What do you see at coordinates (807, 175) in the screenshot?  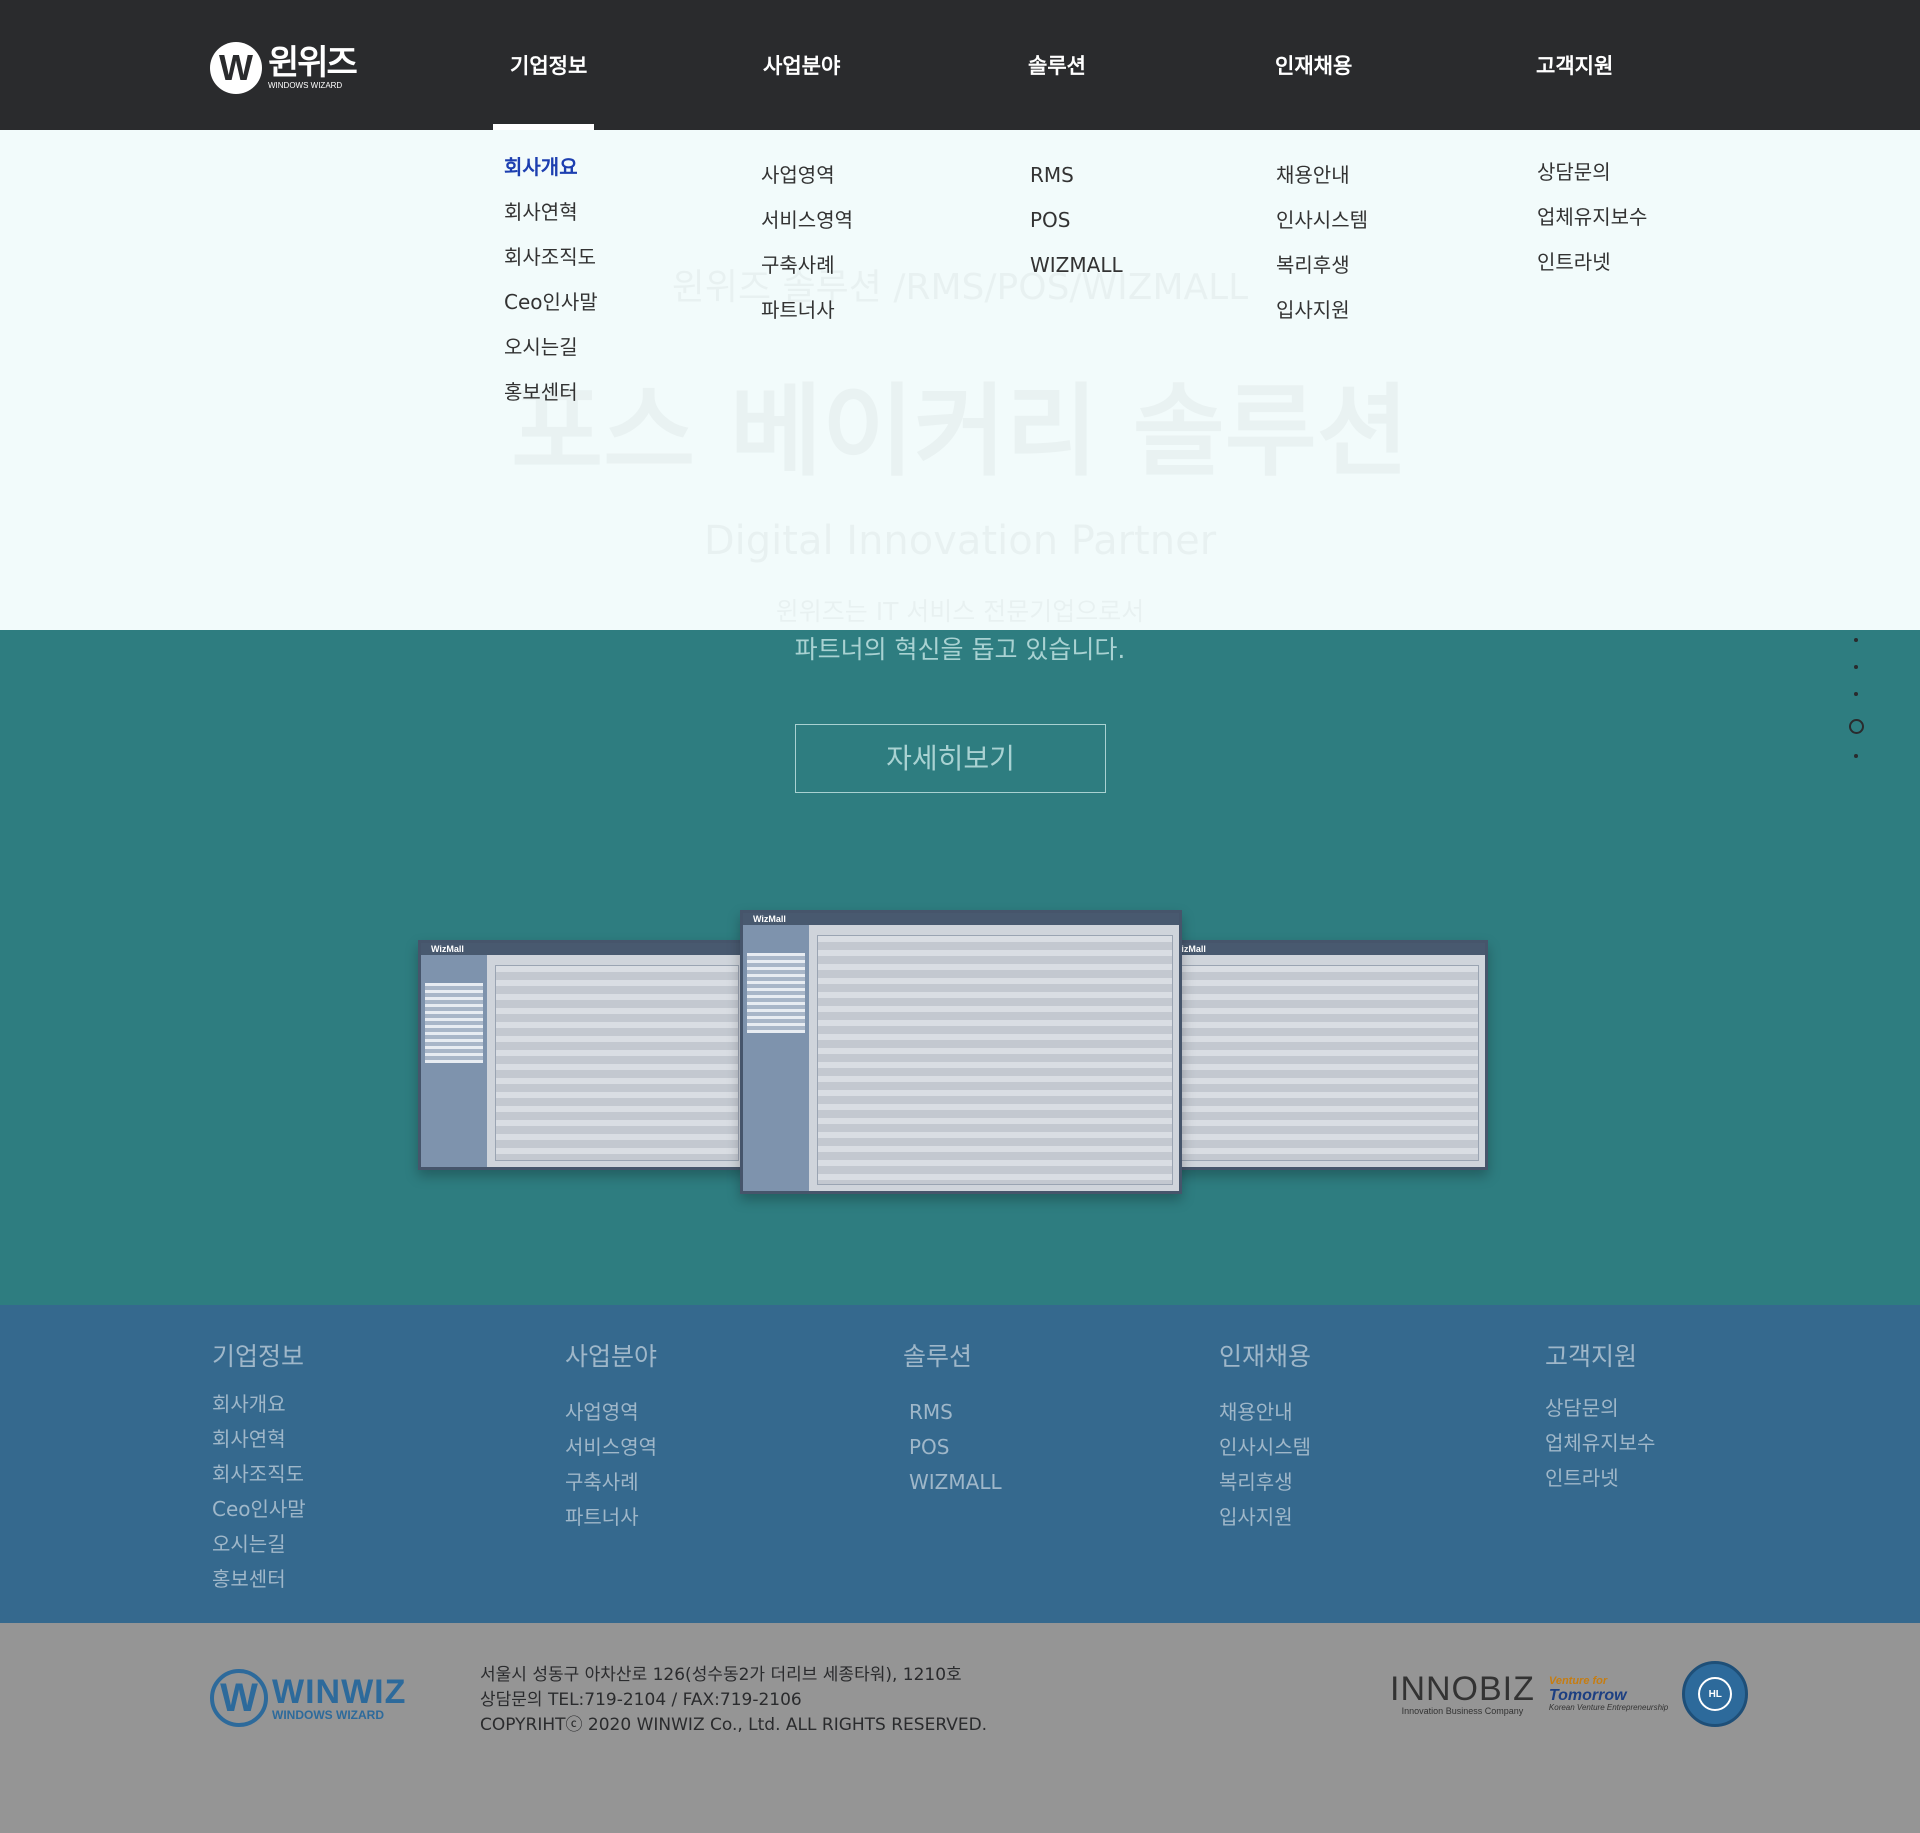 I see `menu-item-business-area: 사업영역` at bounding box center [807, 175].